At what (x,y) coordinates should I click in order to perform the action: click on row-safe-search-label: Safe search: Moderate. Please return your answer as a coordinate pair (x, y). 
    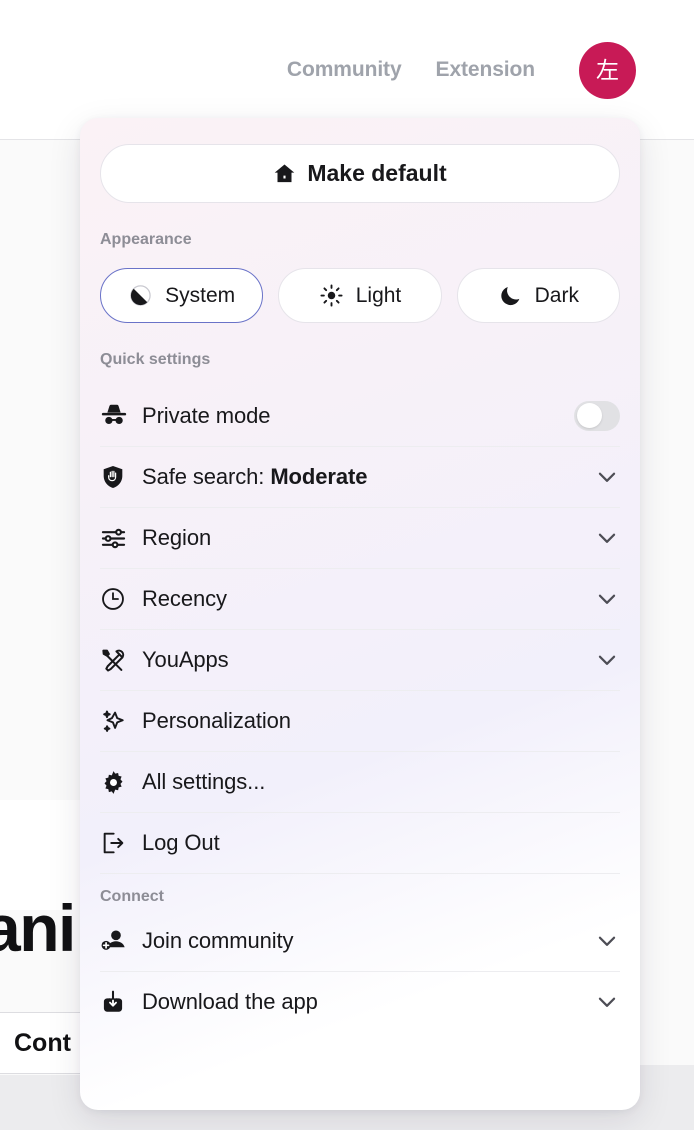
    Looking at the image, I should click on (255, 476).